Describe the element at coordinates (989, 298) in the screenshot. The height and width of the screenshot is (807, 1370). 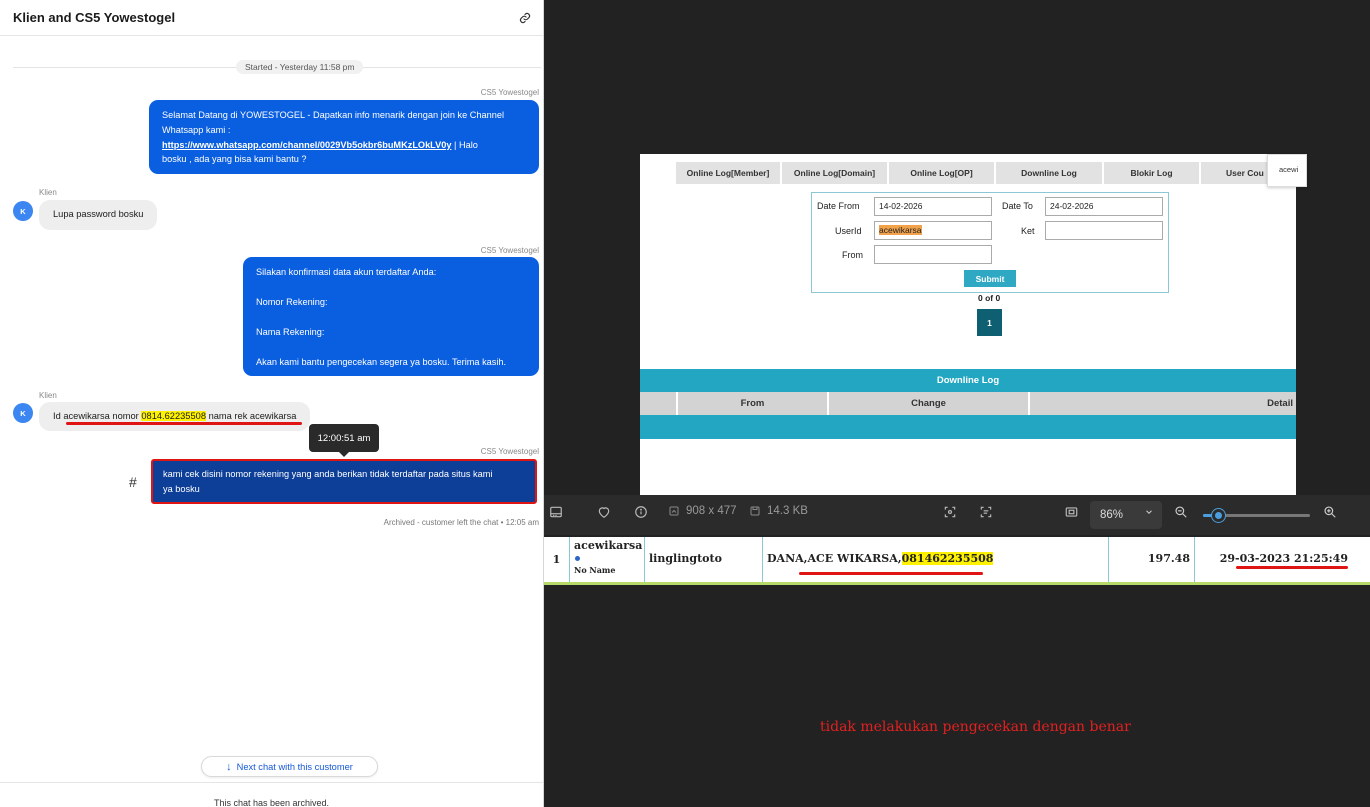
I see `result-count: 0 of 0` at that location.